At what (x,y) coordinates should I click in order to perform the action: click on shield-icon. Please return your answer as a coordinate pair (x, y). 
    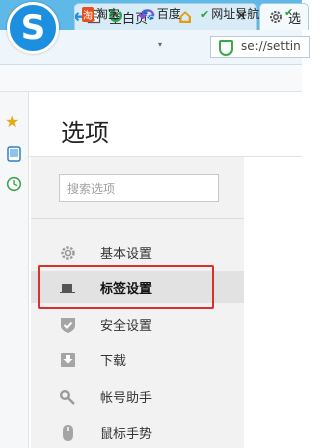
    Looking at the image, I should click on (226, 48).